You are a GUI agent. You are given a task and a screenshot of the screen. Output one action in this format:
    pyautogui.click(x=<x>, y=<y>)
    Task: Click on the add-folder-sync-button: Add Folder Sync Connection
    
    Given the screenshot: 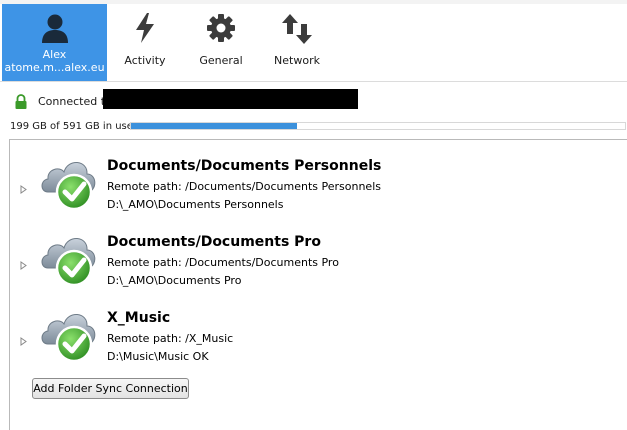 What is the action you would take?
    pyautogui.click(x=110, y=388)
    